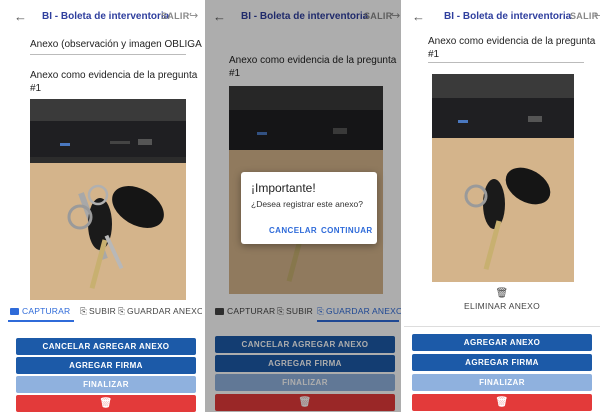  I want to click on agregar-anexo-button: AGREGAR ANEXO, so click(502, 342).